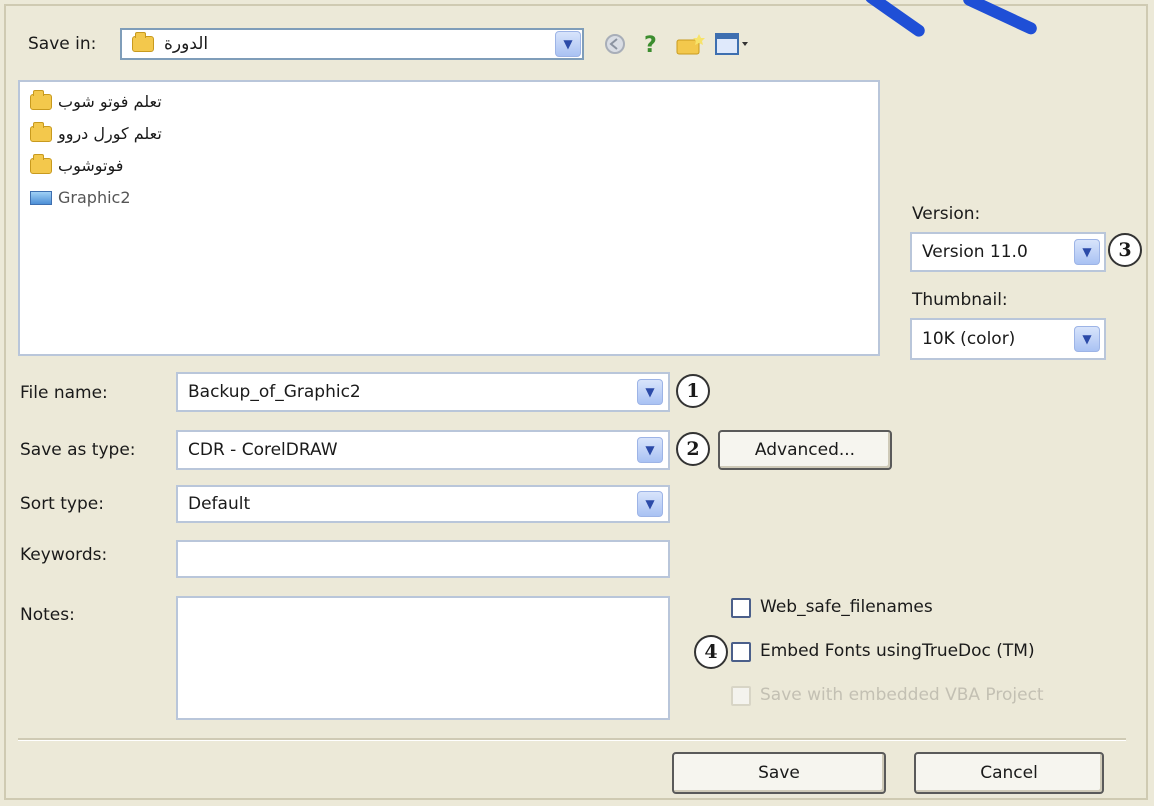 The height and width of the screenshot is (806, 1154). Describe the element at coordinates (186, 44) in the screenshot. I see `save-in-value: الدورة` at that location.